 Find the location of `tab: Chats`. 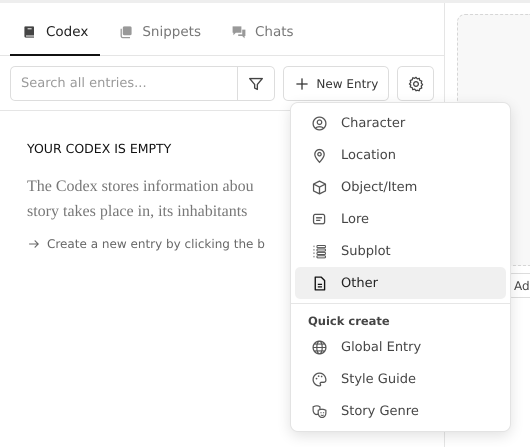

tab: Chats is located at coordinates (262, 33).